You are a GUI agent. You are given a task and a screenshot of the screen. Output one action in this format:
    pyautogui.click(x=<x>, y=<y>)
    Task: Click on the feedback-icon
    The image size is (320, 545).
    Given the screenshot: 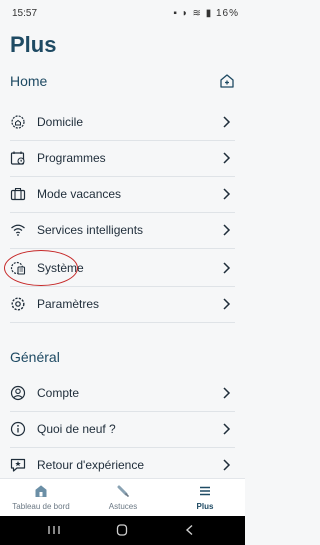 What is the action you would take?
    pyautogui.click(x=18, y=465)
    